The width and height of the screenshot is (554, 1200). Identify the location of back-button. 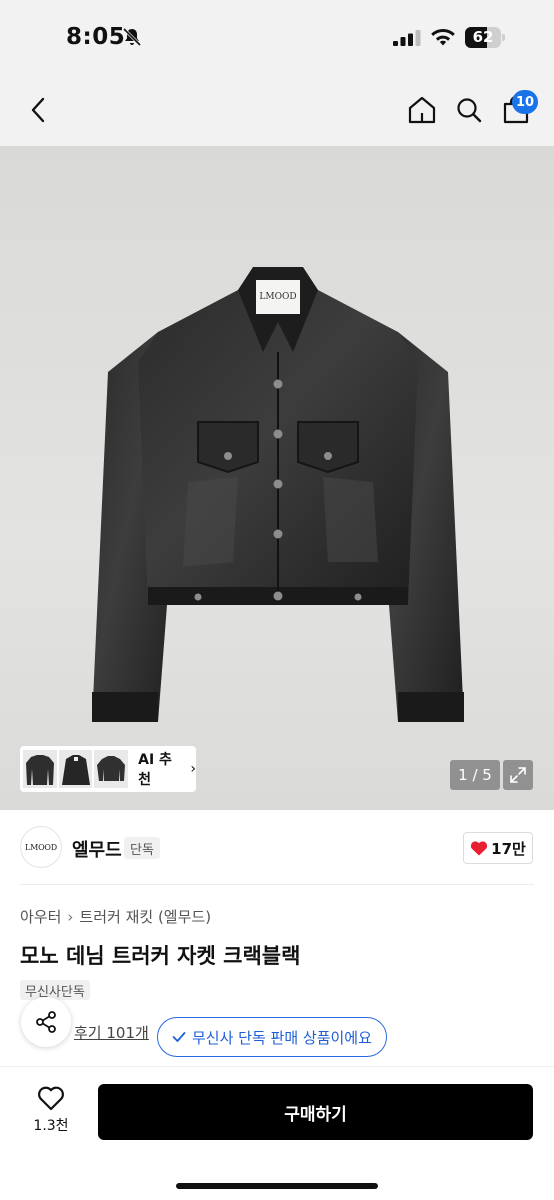
(38, 110).